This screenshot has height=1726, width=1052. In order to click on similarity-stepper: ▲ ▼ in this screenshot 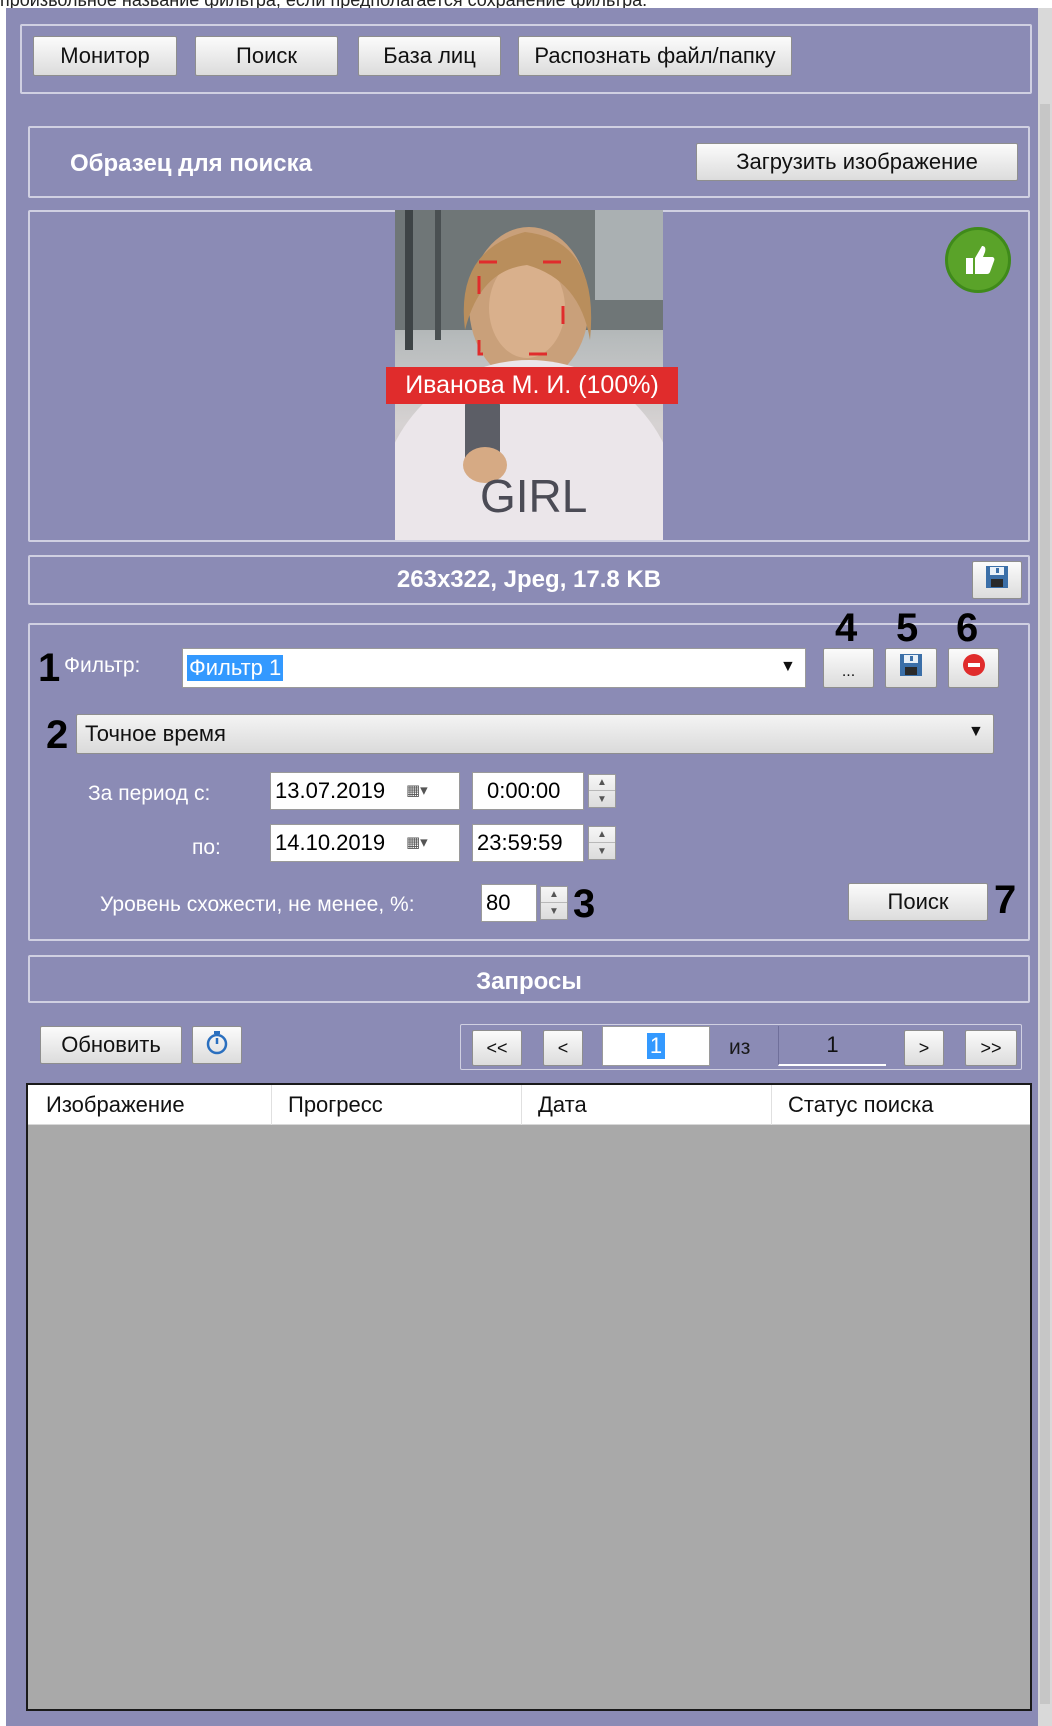, I will do `click(554, 903)`.